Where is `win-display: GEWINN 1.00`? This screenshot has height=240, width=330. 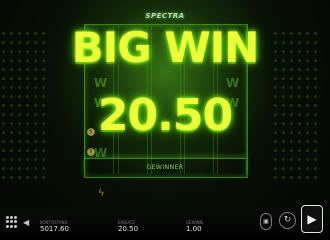
win-display: GEWINN 1.00 is located at coordinates (194, 227).